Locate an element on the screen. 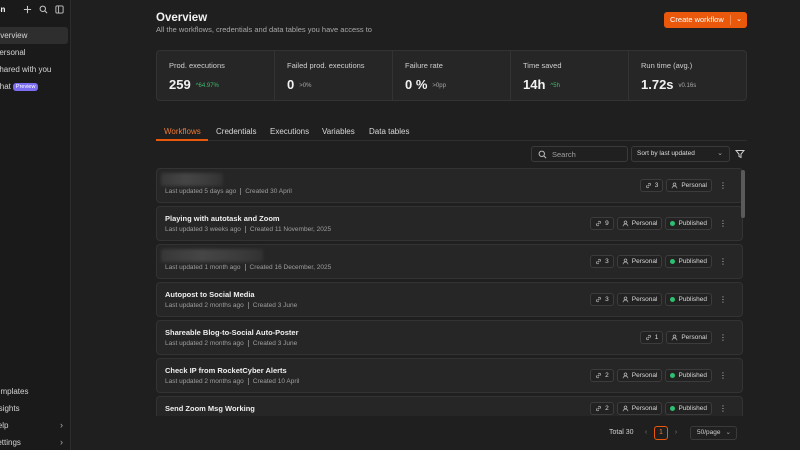 The height and width of the screenshot is (450, 800). stat-value: 0 % >0pp is located at coordinates (425, 84).